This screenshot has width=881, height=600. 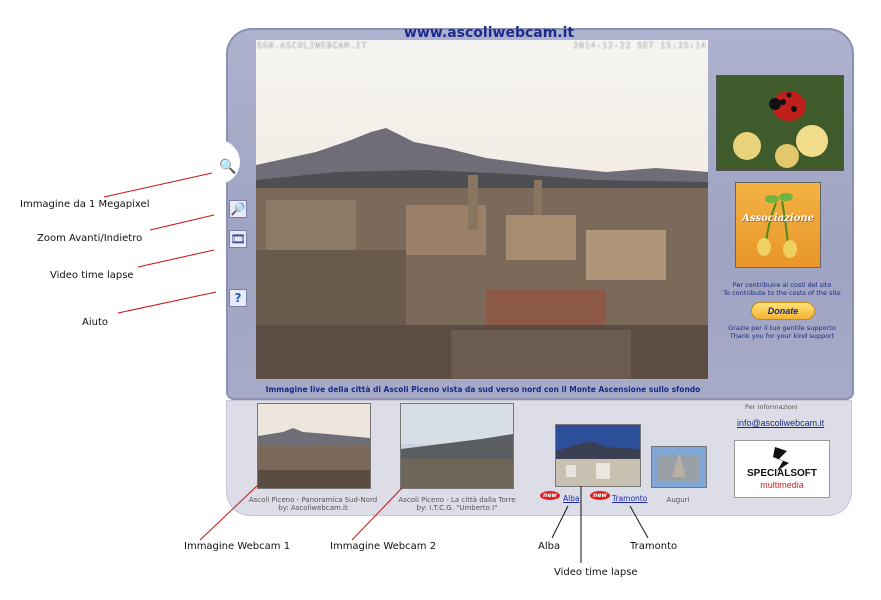 I want to click on annotation-webcam2: Immagine Webcam 2, so click(x=383, y=546).